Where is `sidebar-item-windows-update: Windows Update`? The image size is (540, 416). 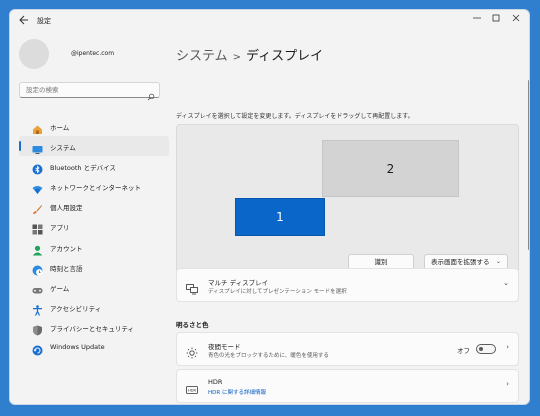 sidebar-item-windows-update: Windows Update is located at coordinates (94, 347).